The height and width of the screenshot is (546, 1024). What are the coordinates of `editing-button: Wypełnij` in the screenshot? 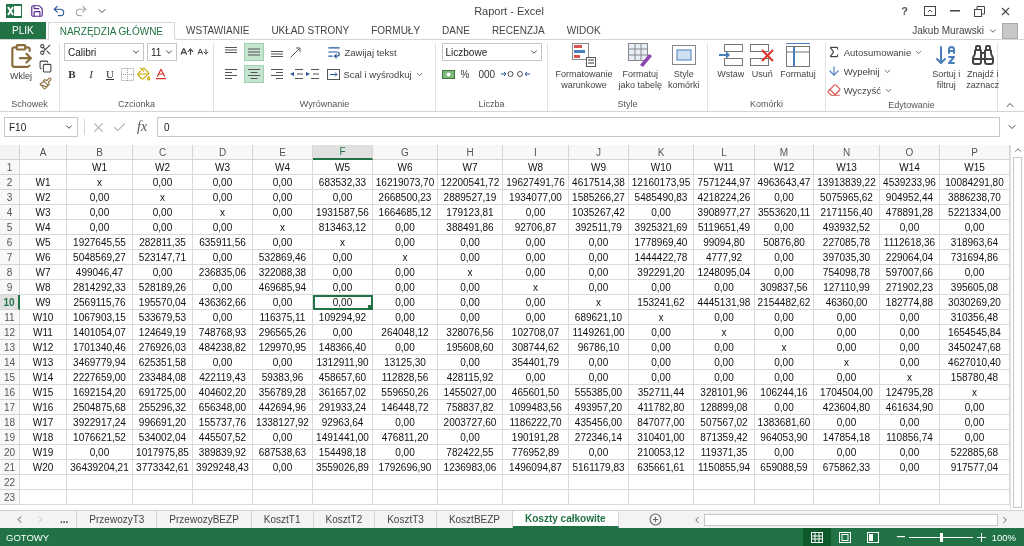 It's located at (875, 71).